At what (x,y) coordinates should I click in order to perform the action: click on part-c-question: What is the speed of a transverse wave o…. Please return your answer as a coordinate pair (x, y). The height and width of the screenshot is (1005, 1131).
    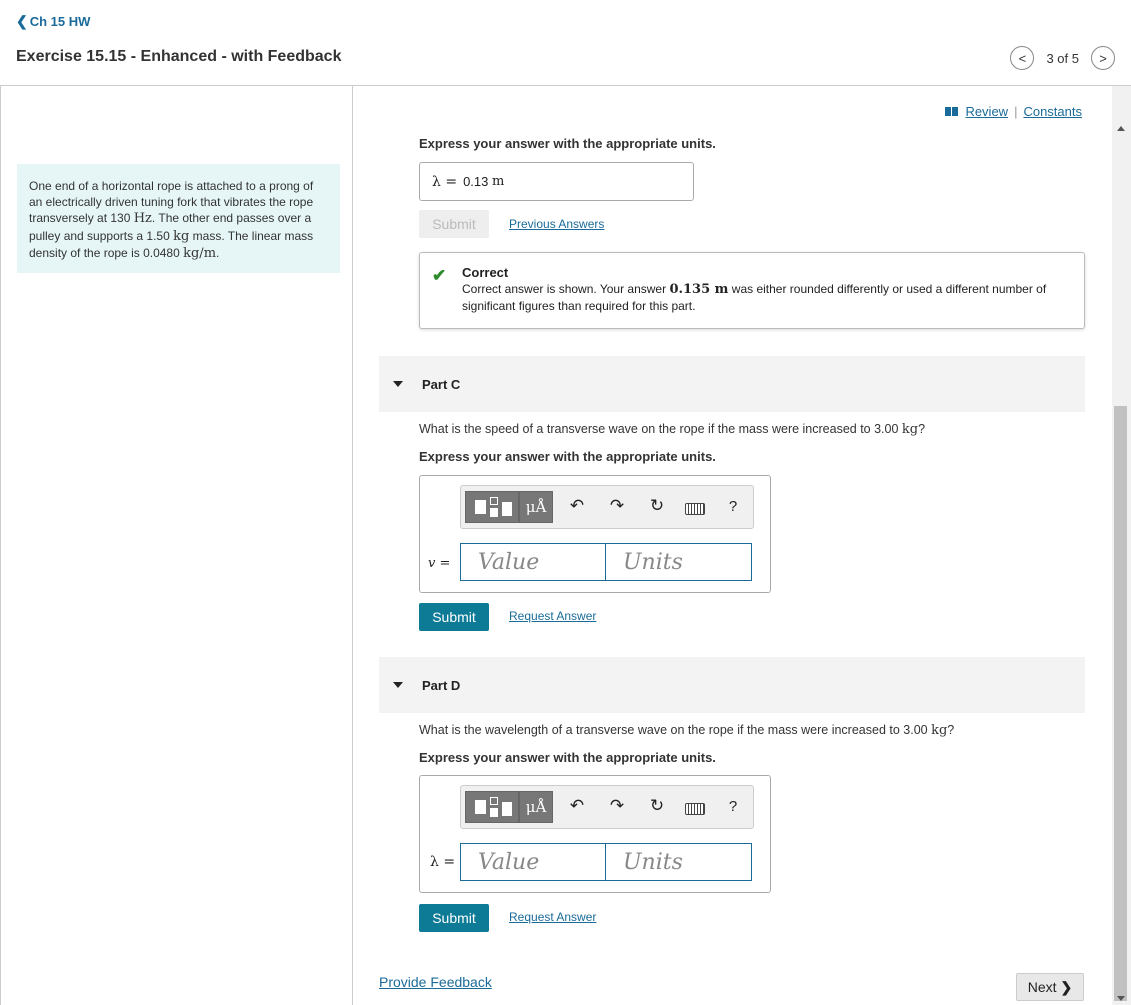
    Looking at the image, I should click on (672, 429).